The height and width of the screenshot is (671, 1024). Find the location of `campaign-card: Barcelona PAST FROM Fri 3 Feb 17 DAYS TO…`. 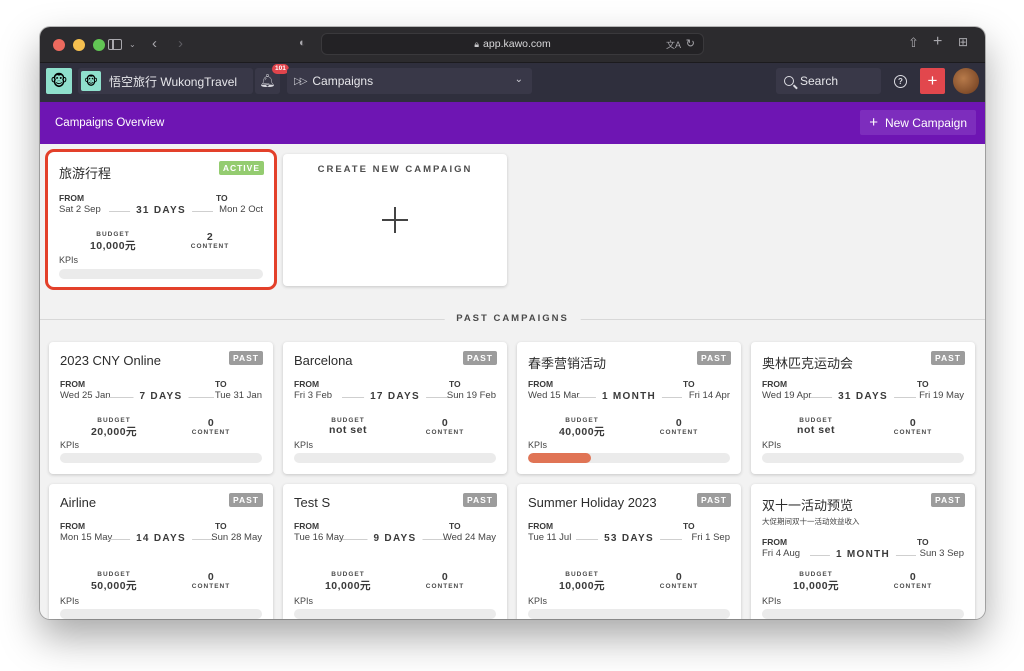

campaign-card: Barcelona PAST FROM Fri 3 Feb 17 DAYS TO… is located at coordinates (395, 408).